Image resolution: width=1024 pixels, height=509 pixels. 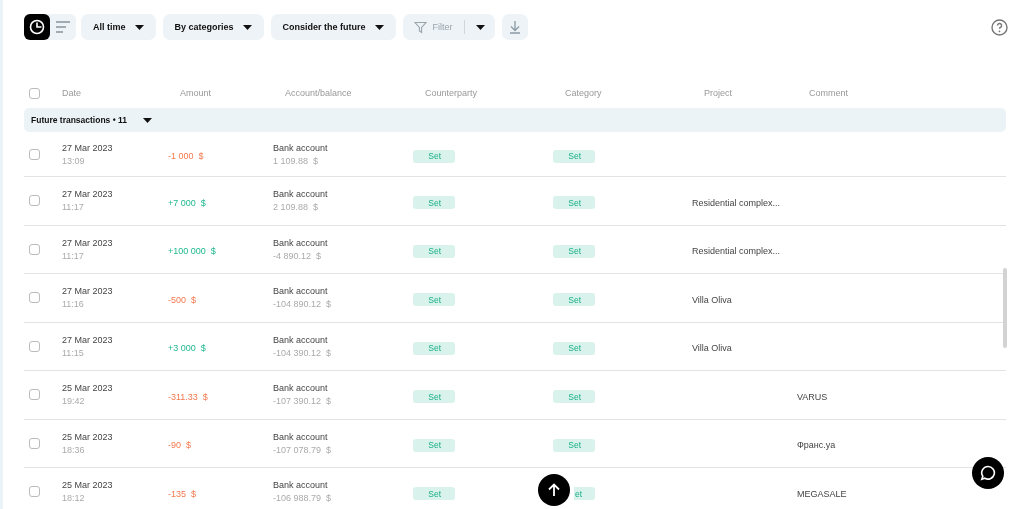 I want to click on pie-chart-icon, so click(x=37, y=27).